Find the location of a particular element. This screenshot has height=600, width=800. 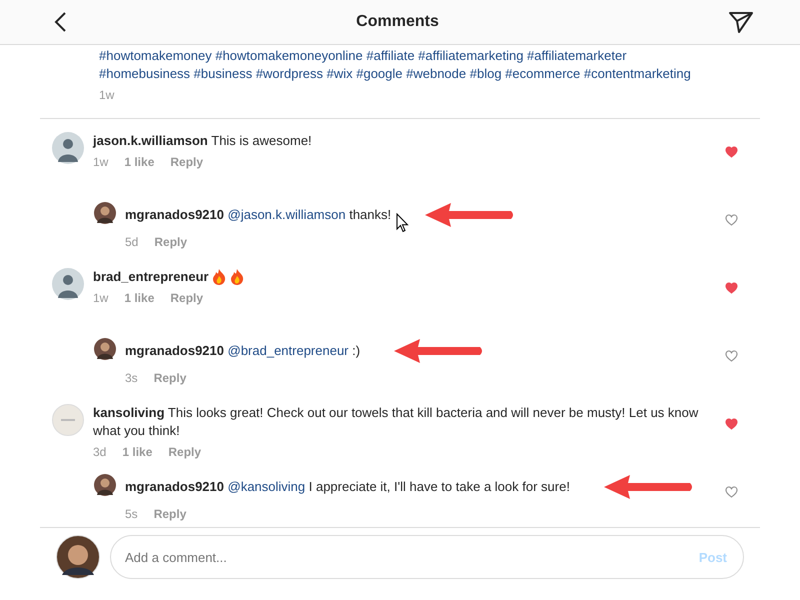

comment-time: 5s is located at coordinates (131, 514).